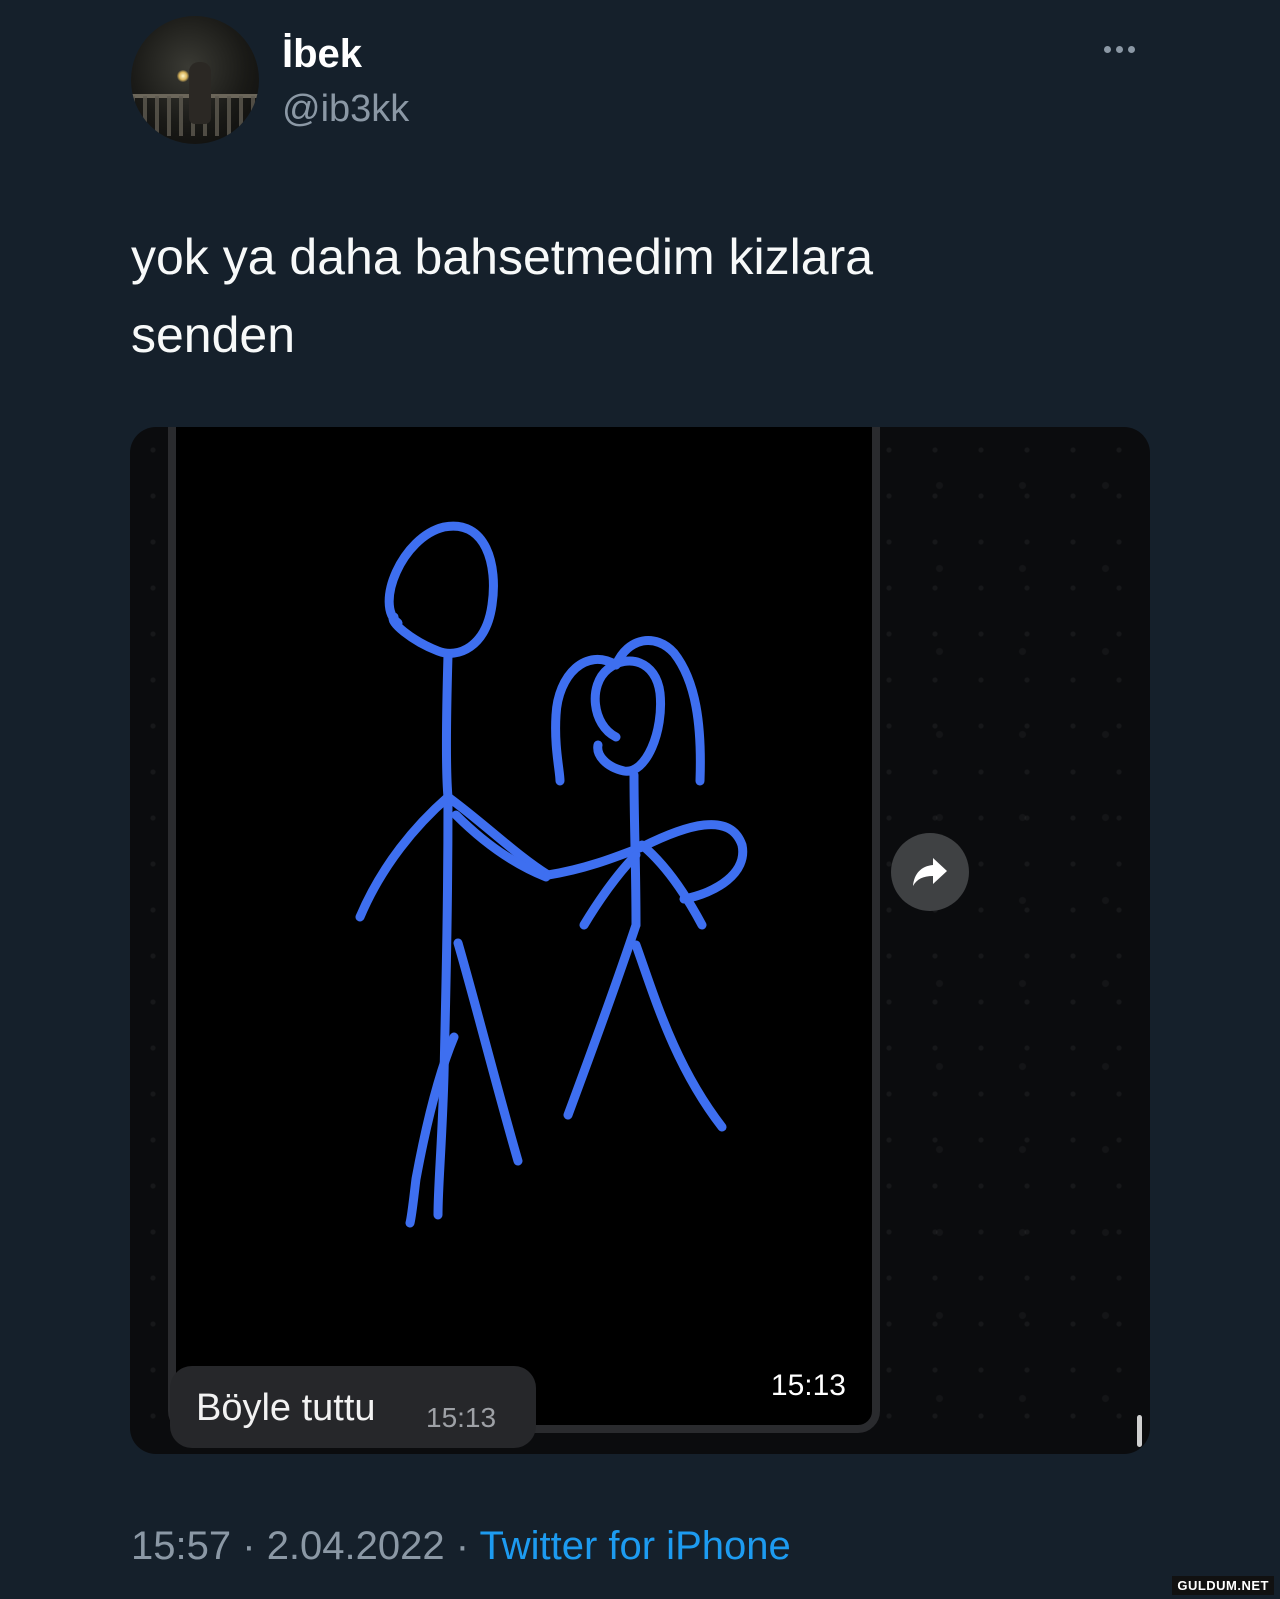 The width and height of the screenshot is (1280, 1599). Describe the element at coordinates (502, 257) in the screenshot. I see `tweet-text-line: yok ya daha bahsetmedim kizlara` at that location.